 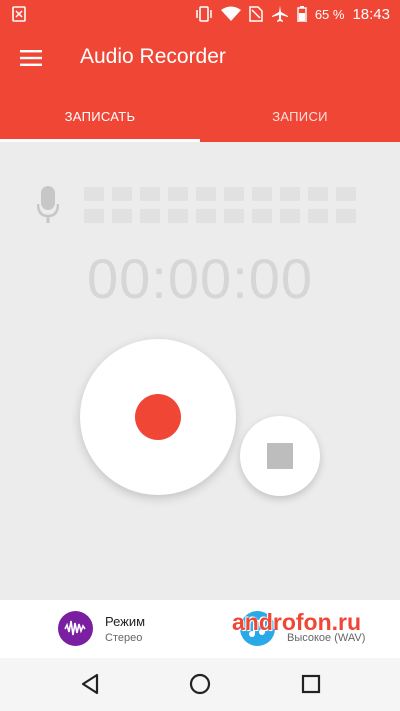 I want to click on sim-card-icon, so click(x=19, y=14).